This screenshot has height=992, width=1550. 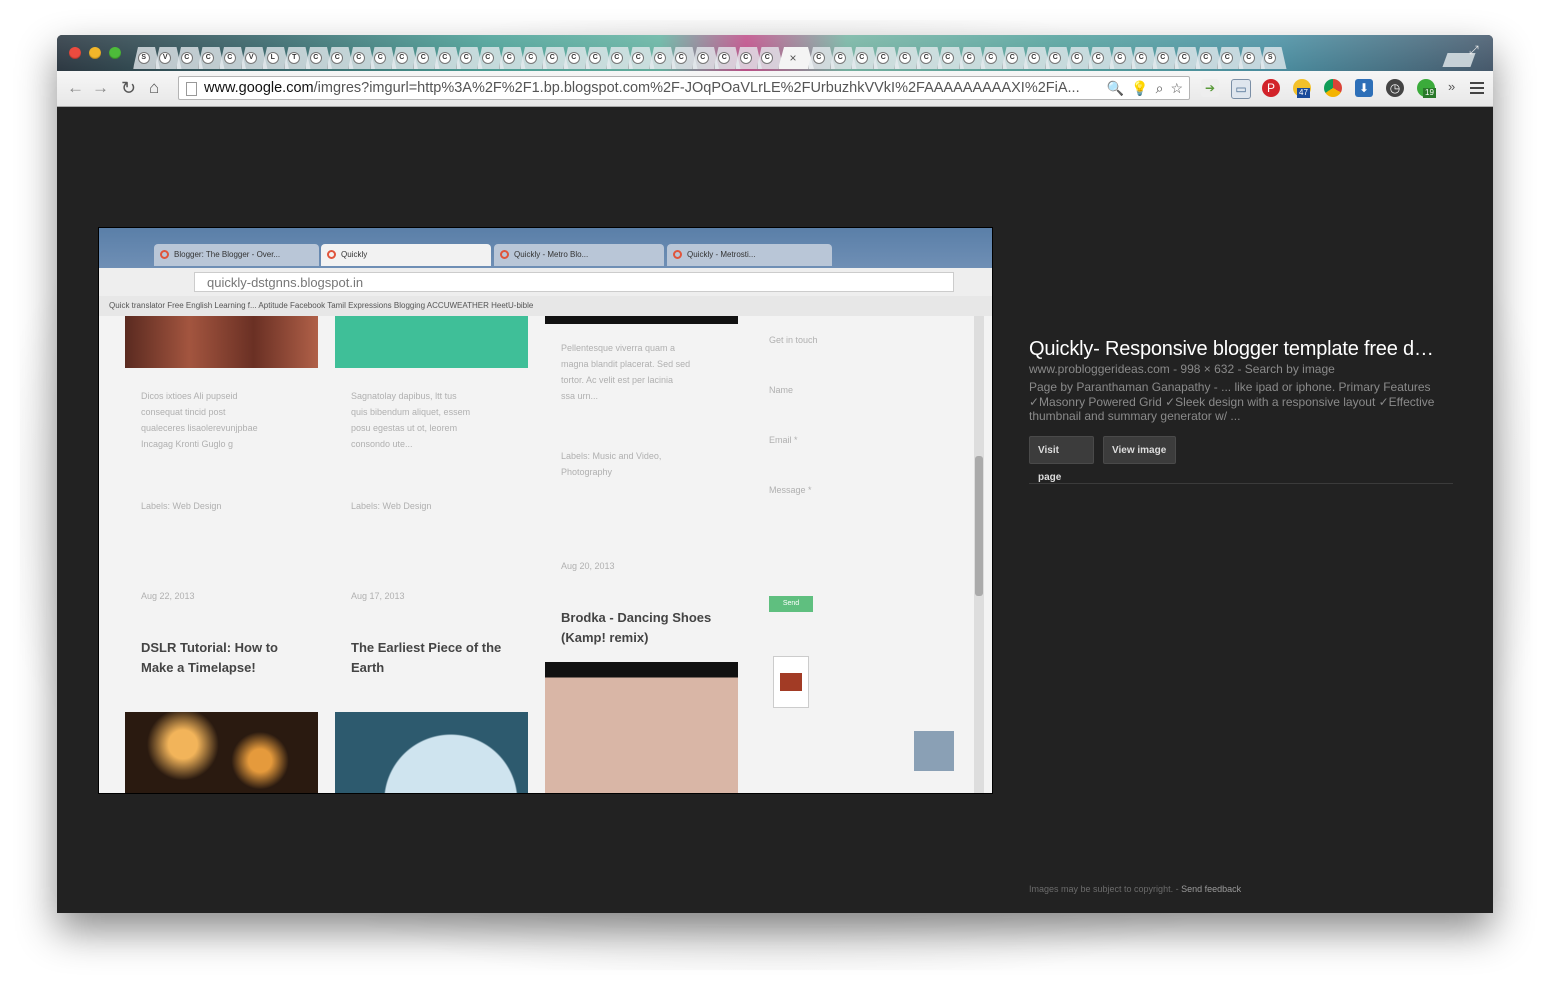 What do you see at coordinates (793, 340) in the screenshot?
I see `preview-form-label: Get in touch` at bounding box center [793, 340].